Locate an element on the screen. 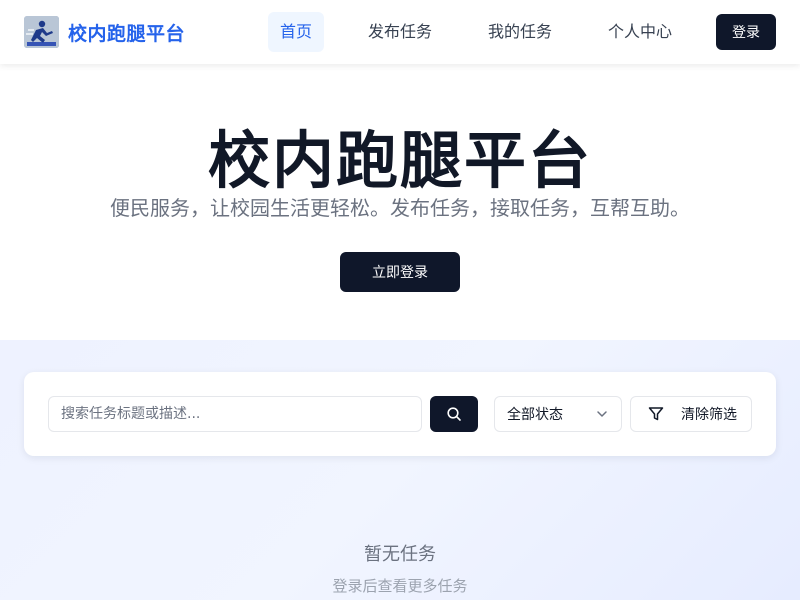  nav-item-my-tasks: 我的任务 is located at coordinates (520, 32).